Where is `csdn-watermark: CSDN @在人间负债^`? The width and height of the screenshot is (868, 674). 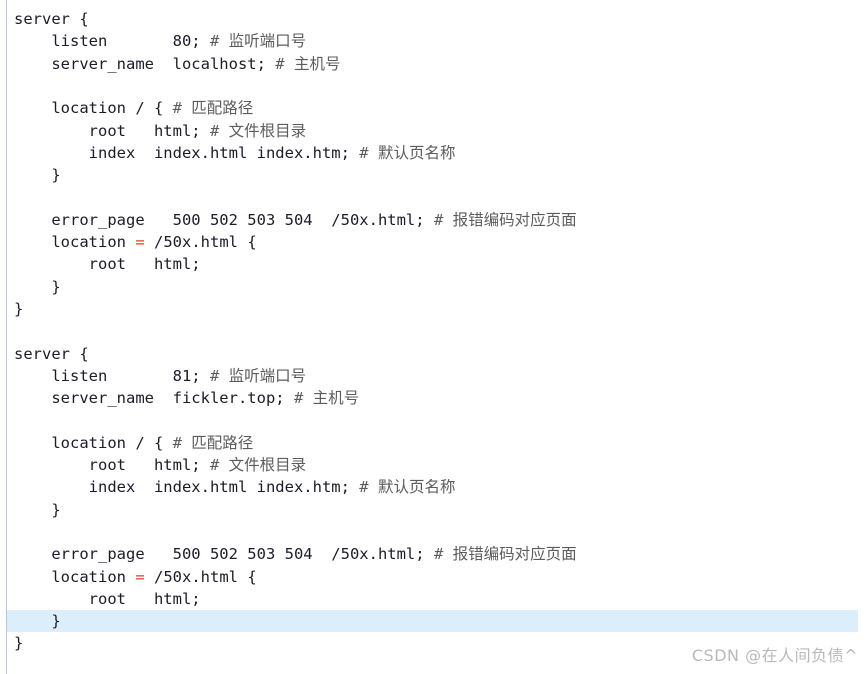
csdn-watermark: CSDN @在人间负债^ is located at coordinates (774, 655).